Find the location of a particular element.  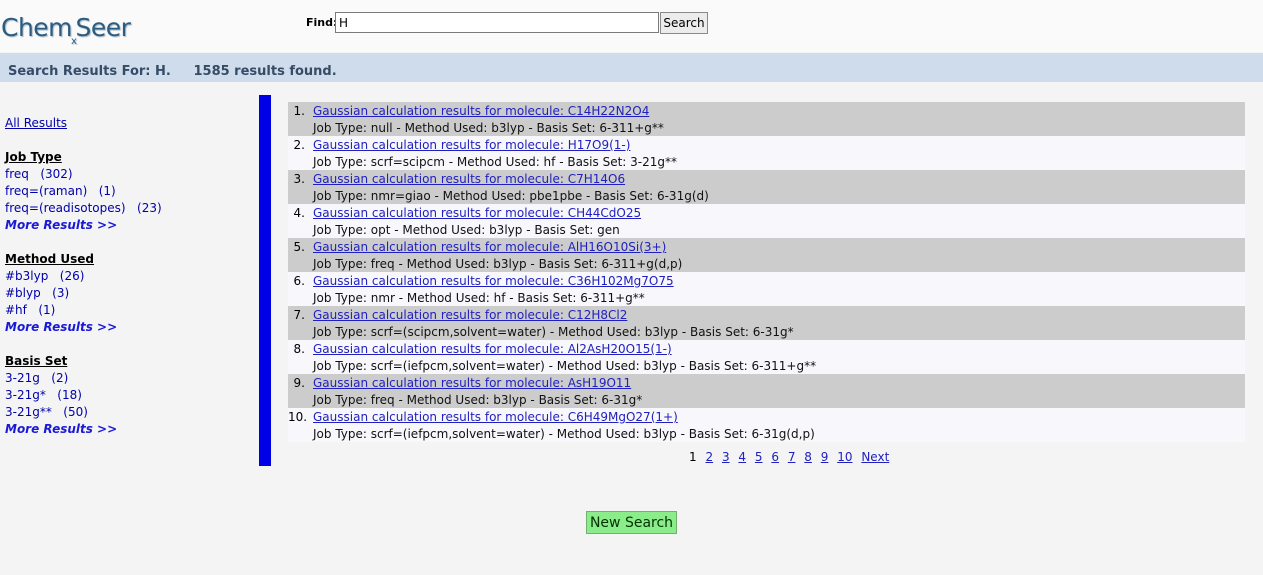

facet-title-job-type: Job Type is located at coordinates (33, 157).